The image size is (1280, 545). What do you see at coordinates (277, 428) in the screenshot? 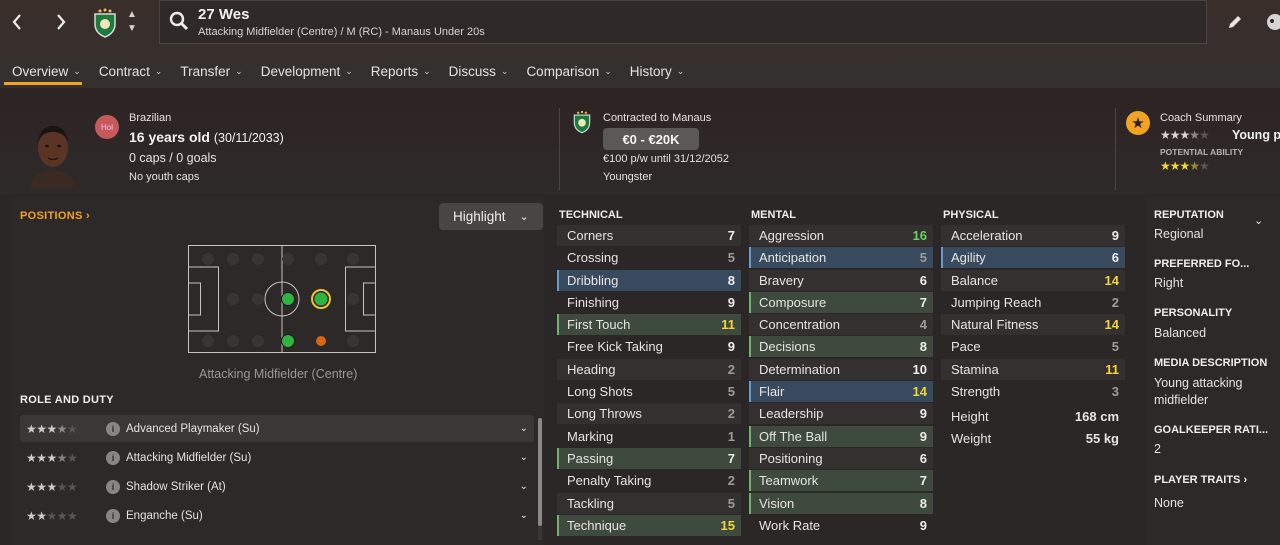
I see `role-row: ★★★★★ i Advanced Playmaker (Su) ⌄` at bounding box center [277, 428].